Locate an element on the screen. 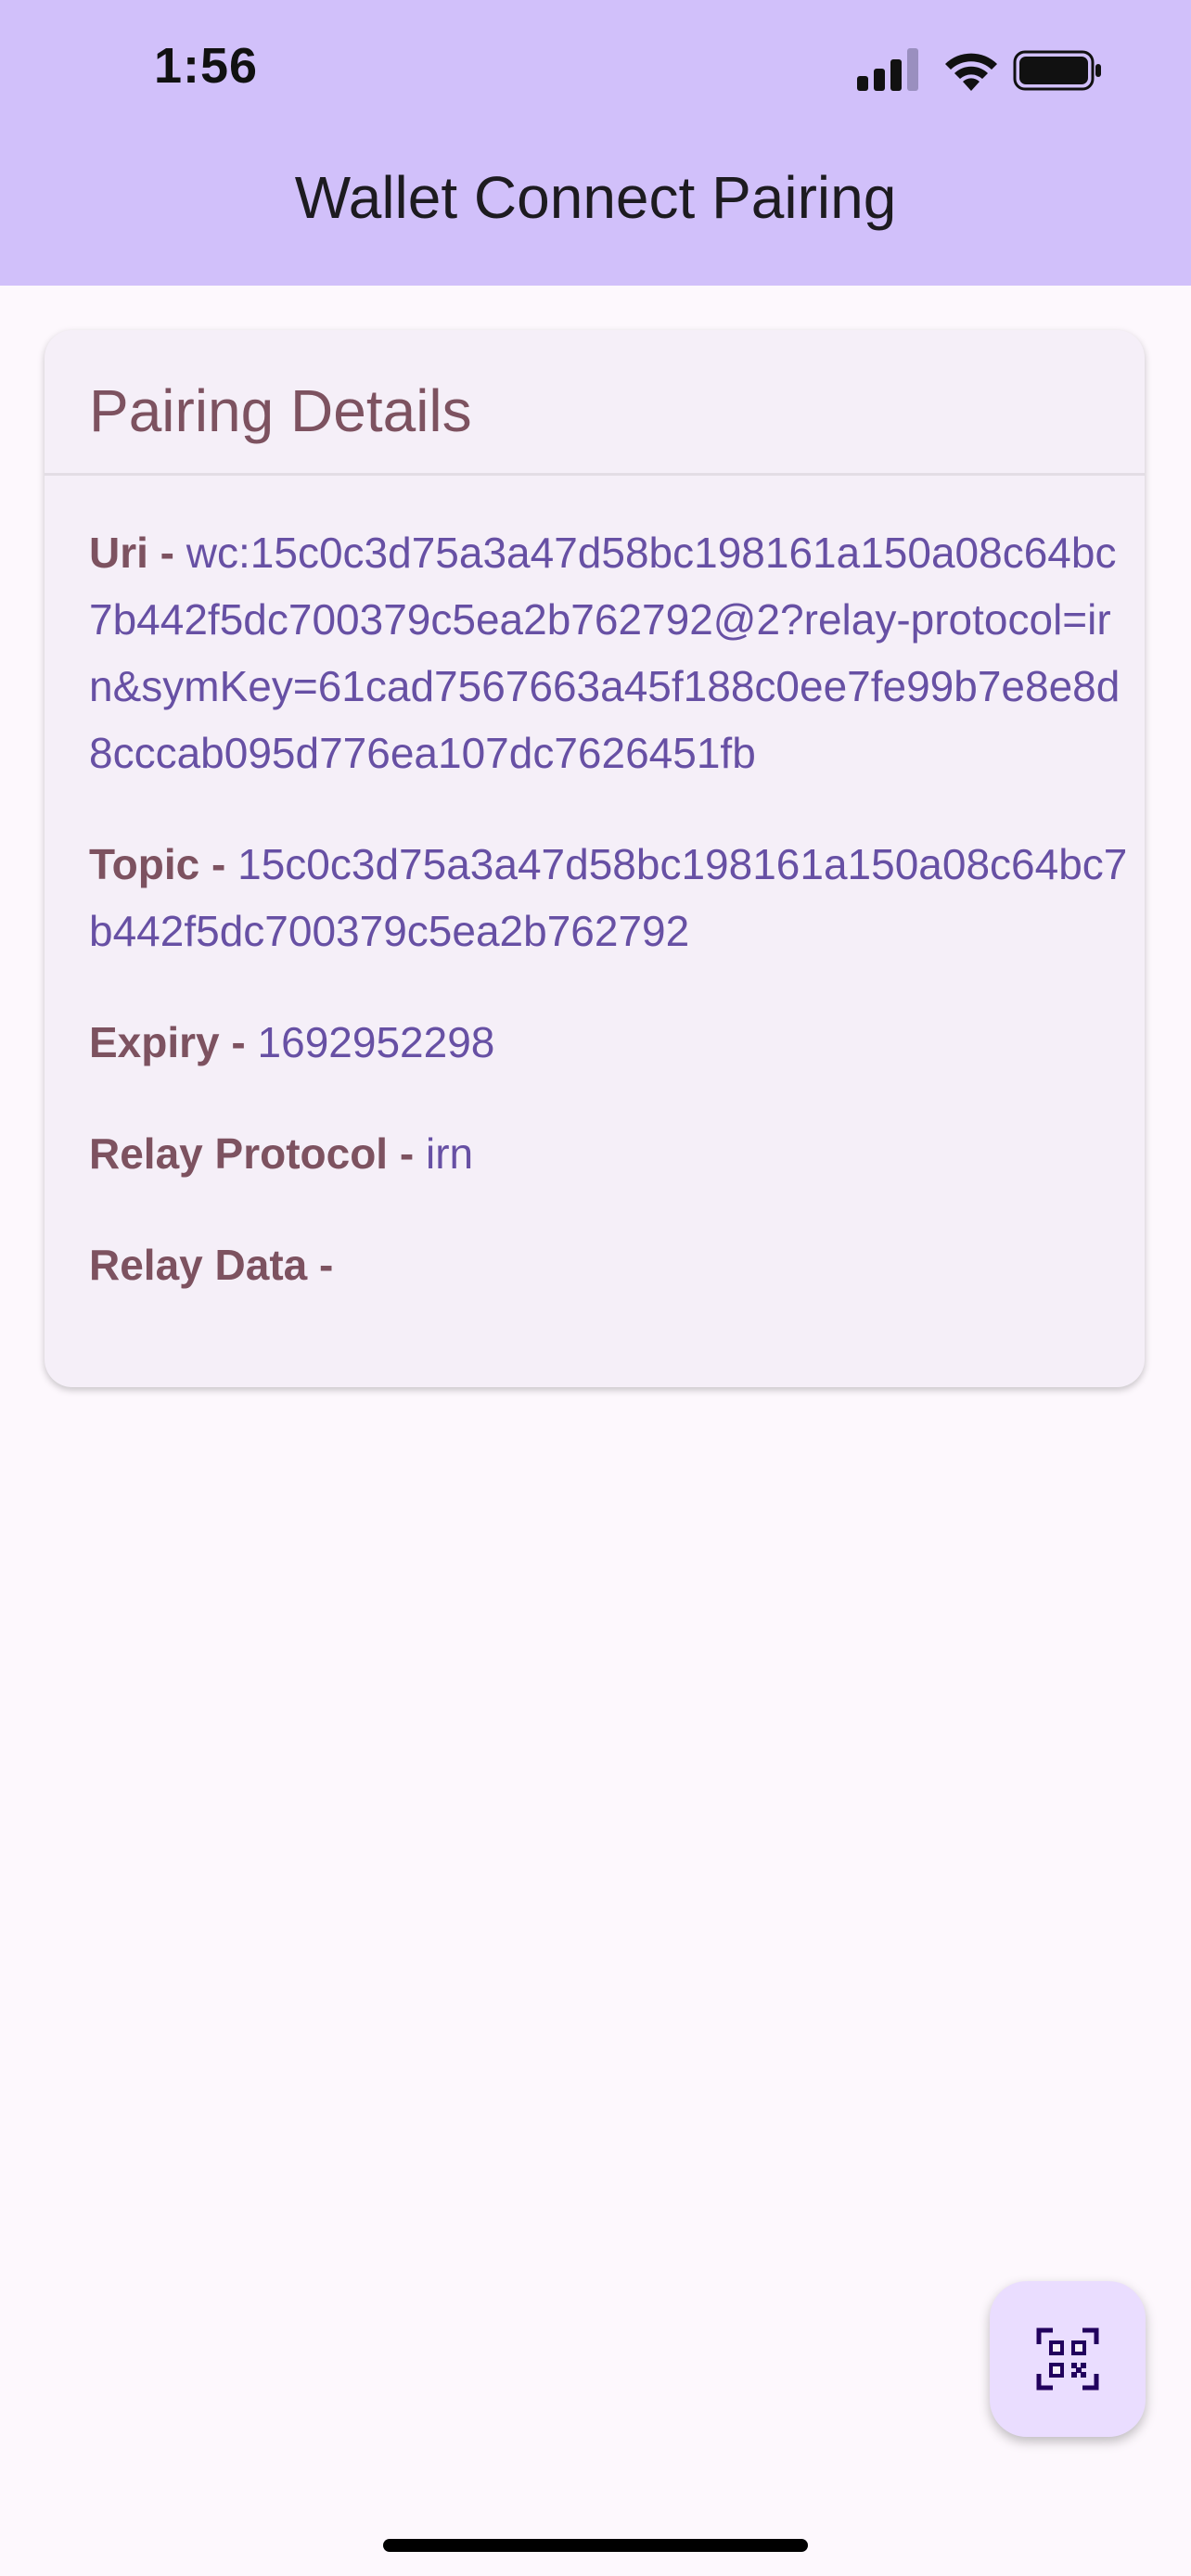 The height and width of the screenshot is (2576, 1191). detail-row-relay-protocol: Relay Protocol - irn is located at coordinates (608, 1153).